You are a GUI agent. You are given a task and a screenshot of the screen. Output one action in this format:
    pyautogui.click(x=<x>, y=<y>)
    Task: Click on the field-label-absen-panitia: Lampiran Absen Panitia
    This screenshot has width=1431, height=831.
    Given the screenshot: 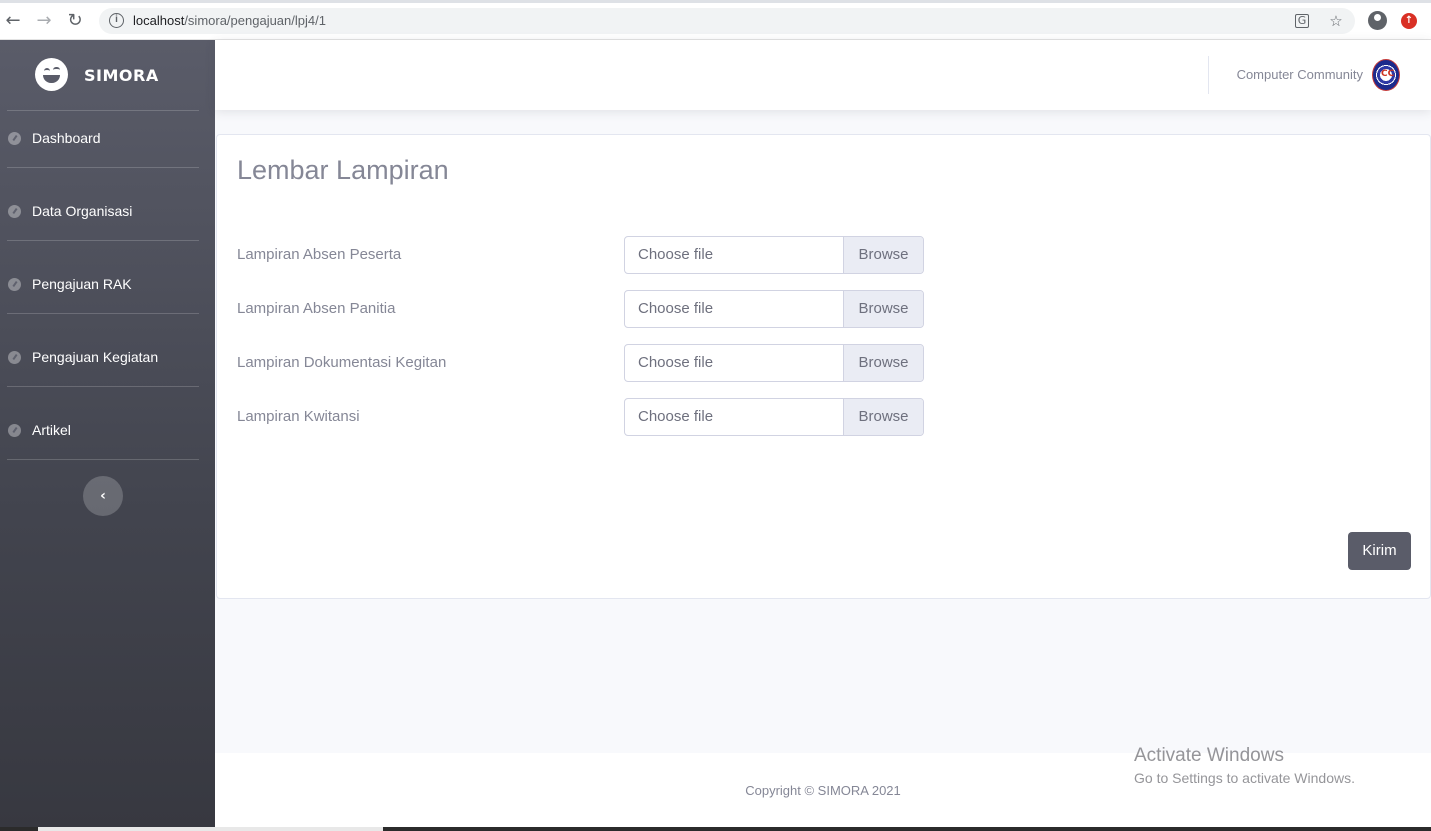 What is the action you would take?
    pyautogui.click(x=316, y=308)
    